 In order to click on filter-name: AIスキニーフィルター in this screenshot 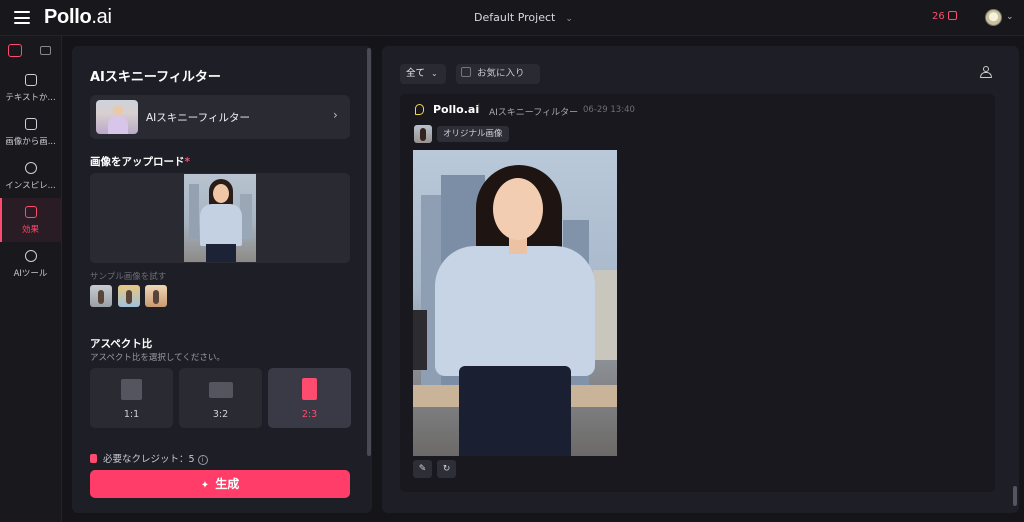, I will do `click(198, 118)`.